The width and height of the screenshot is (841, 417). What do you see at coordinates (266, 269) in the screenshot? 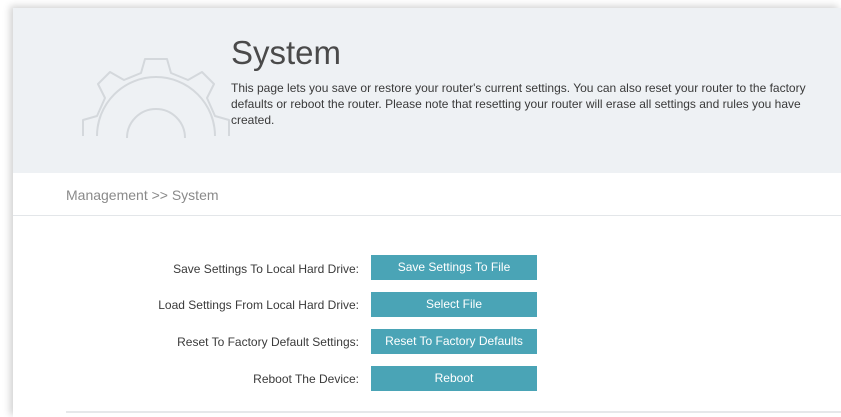
I see `save-settings-label: Save Settings To Local Hard Drive:` at bounding box center [266, 269].